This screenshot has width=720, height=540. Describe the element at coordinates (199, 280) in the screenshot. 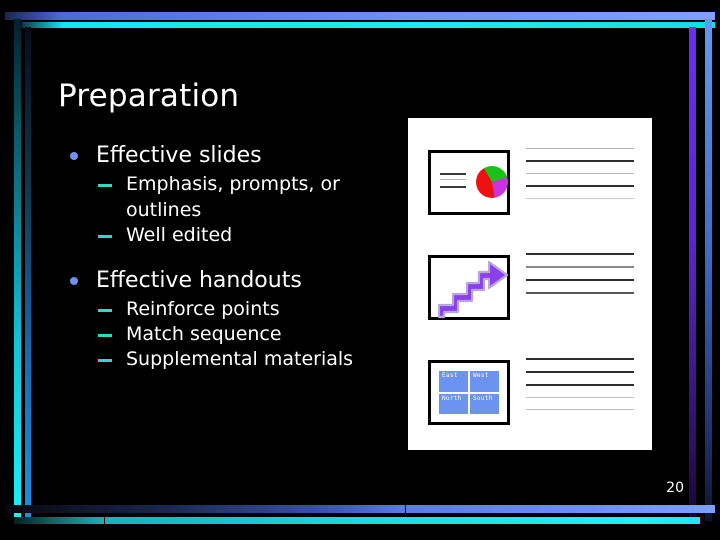

I see `bullet-heading-label: Effective handouts` at that location.